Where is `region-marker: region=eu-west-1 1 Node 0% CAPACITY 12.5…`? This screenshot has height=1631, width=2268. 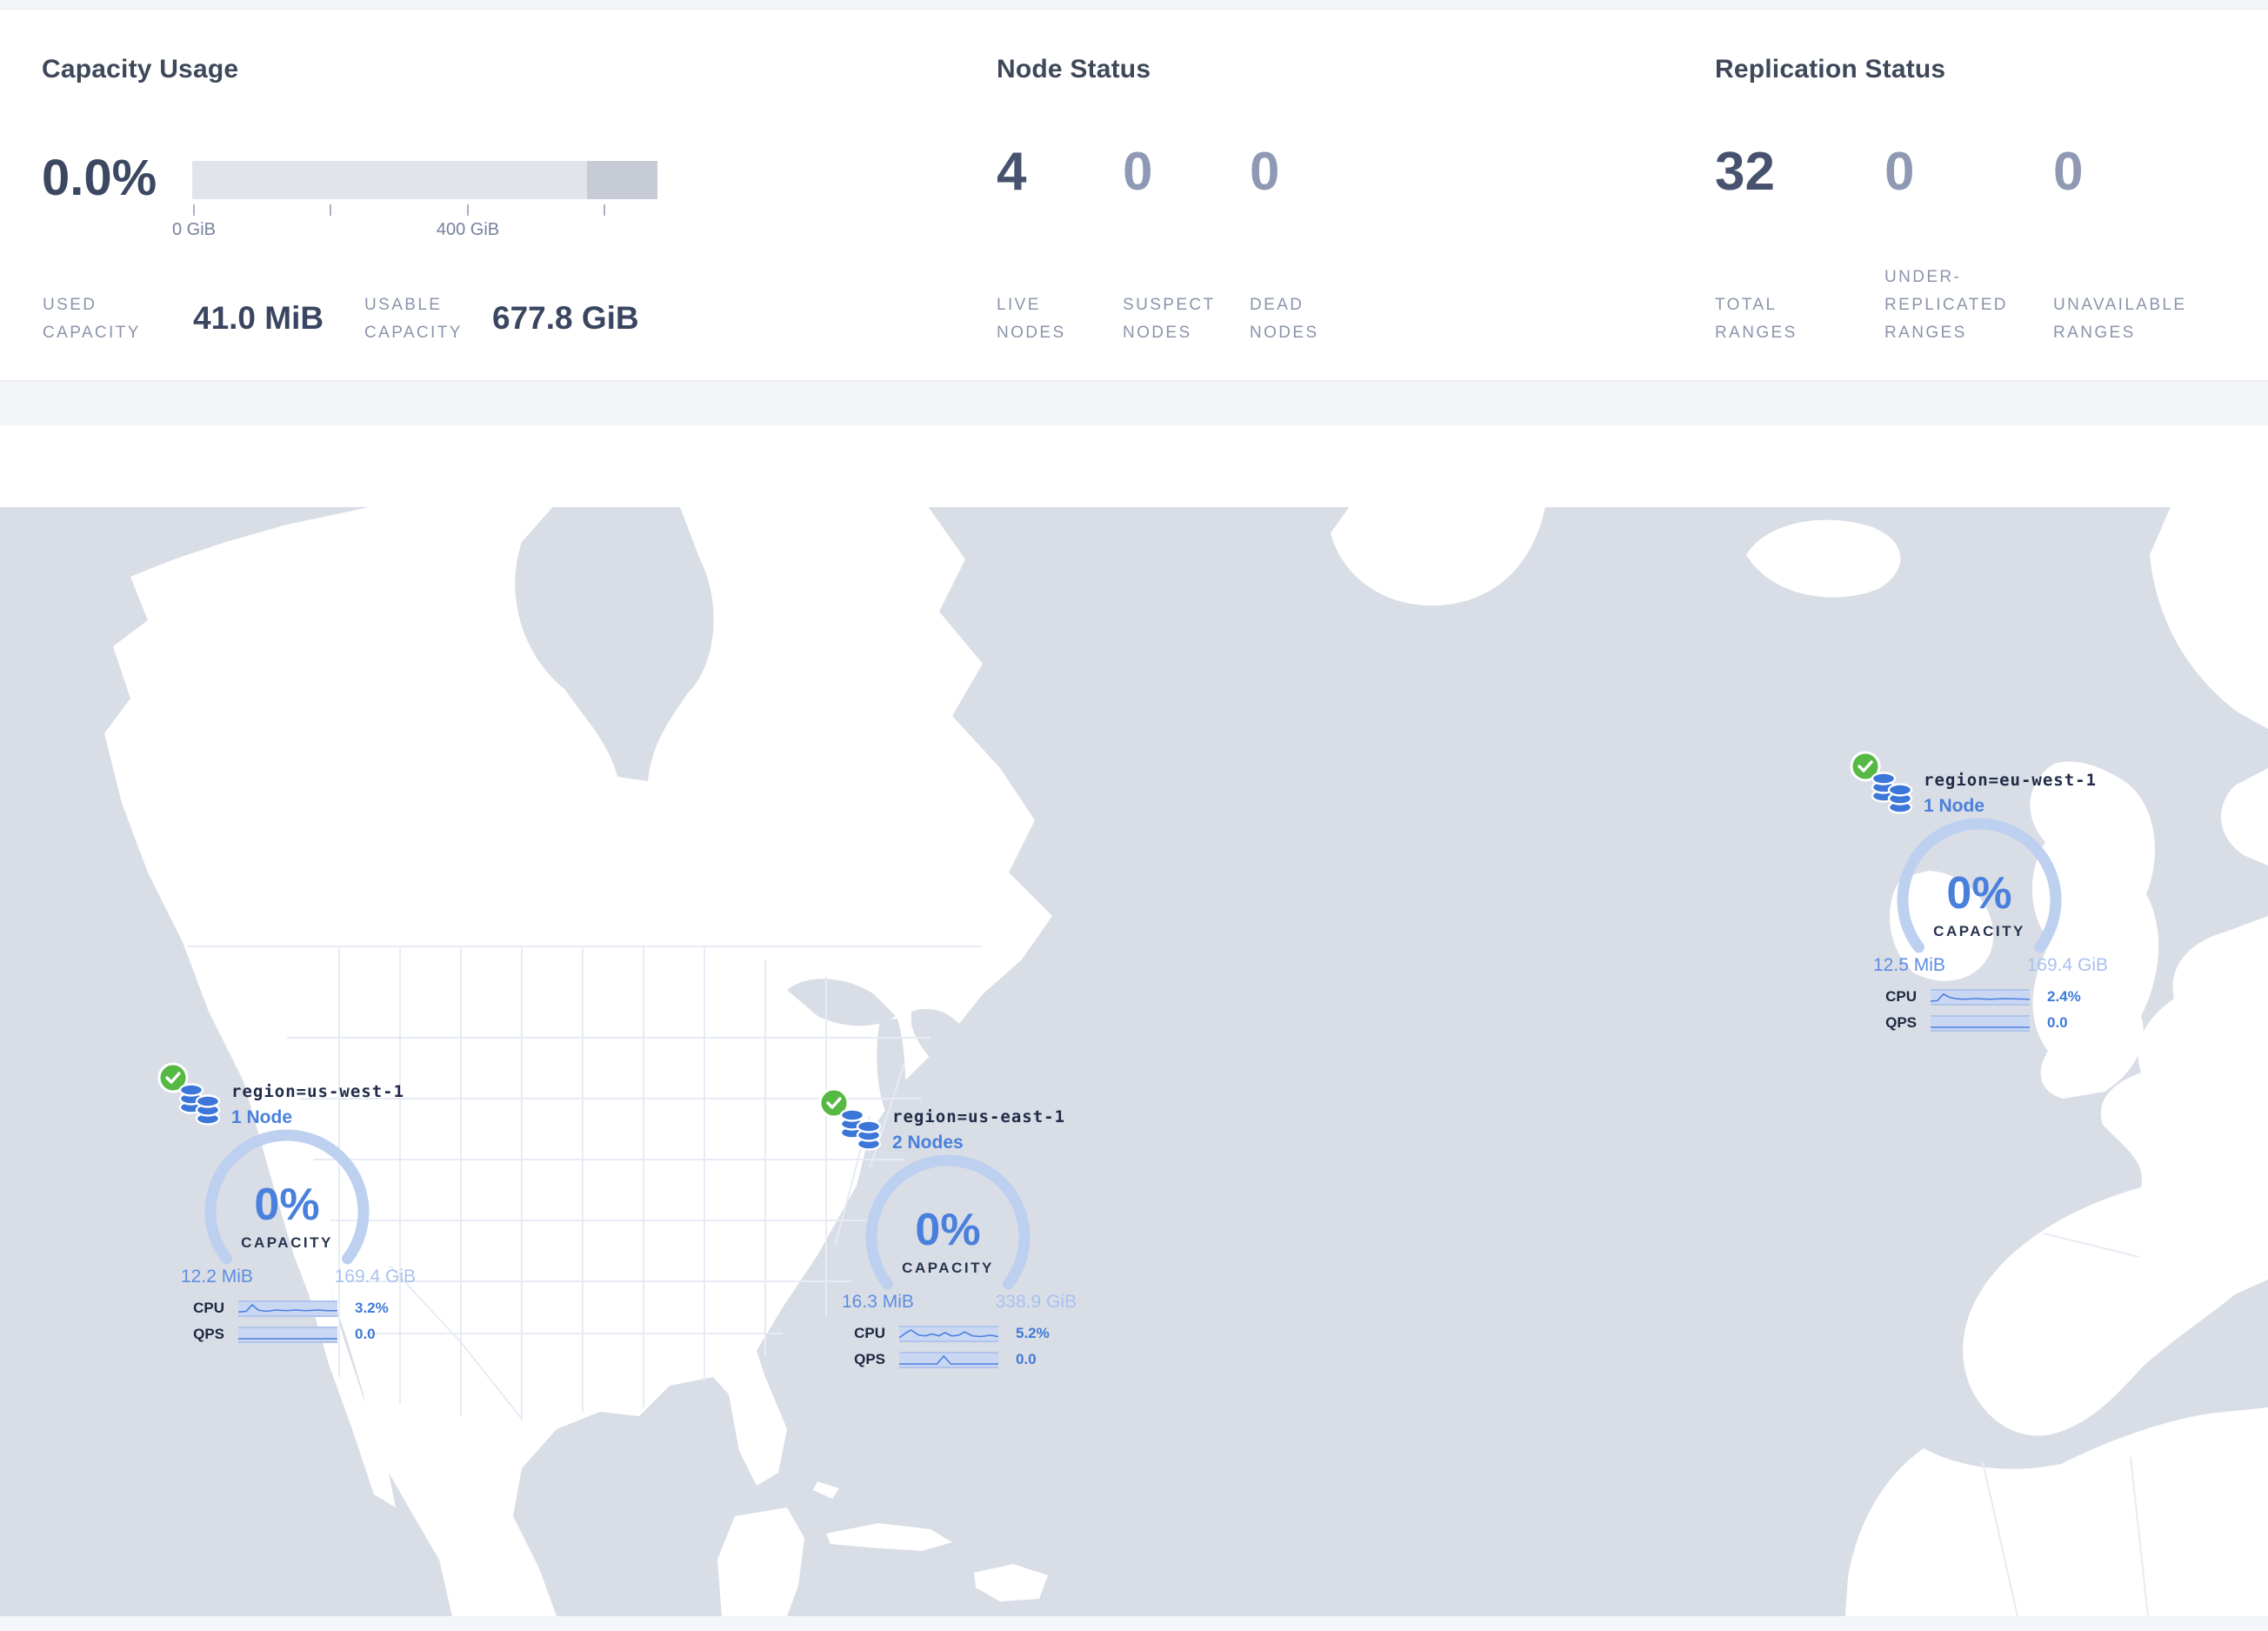 region-marker: region=eu-west-1 1 Node 0% CAPACITY 12.5… is located at coordinates (1979, 894).